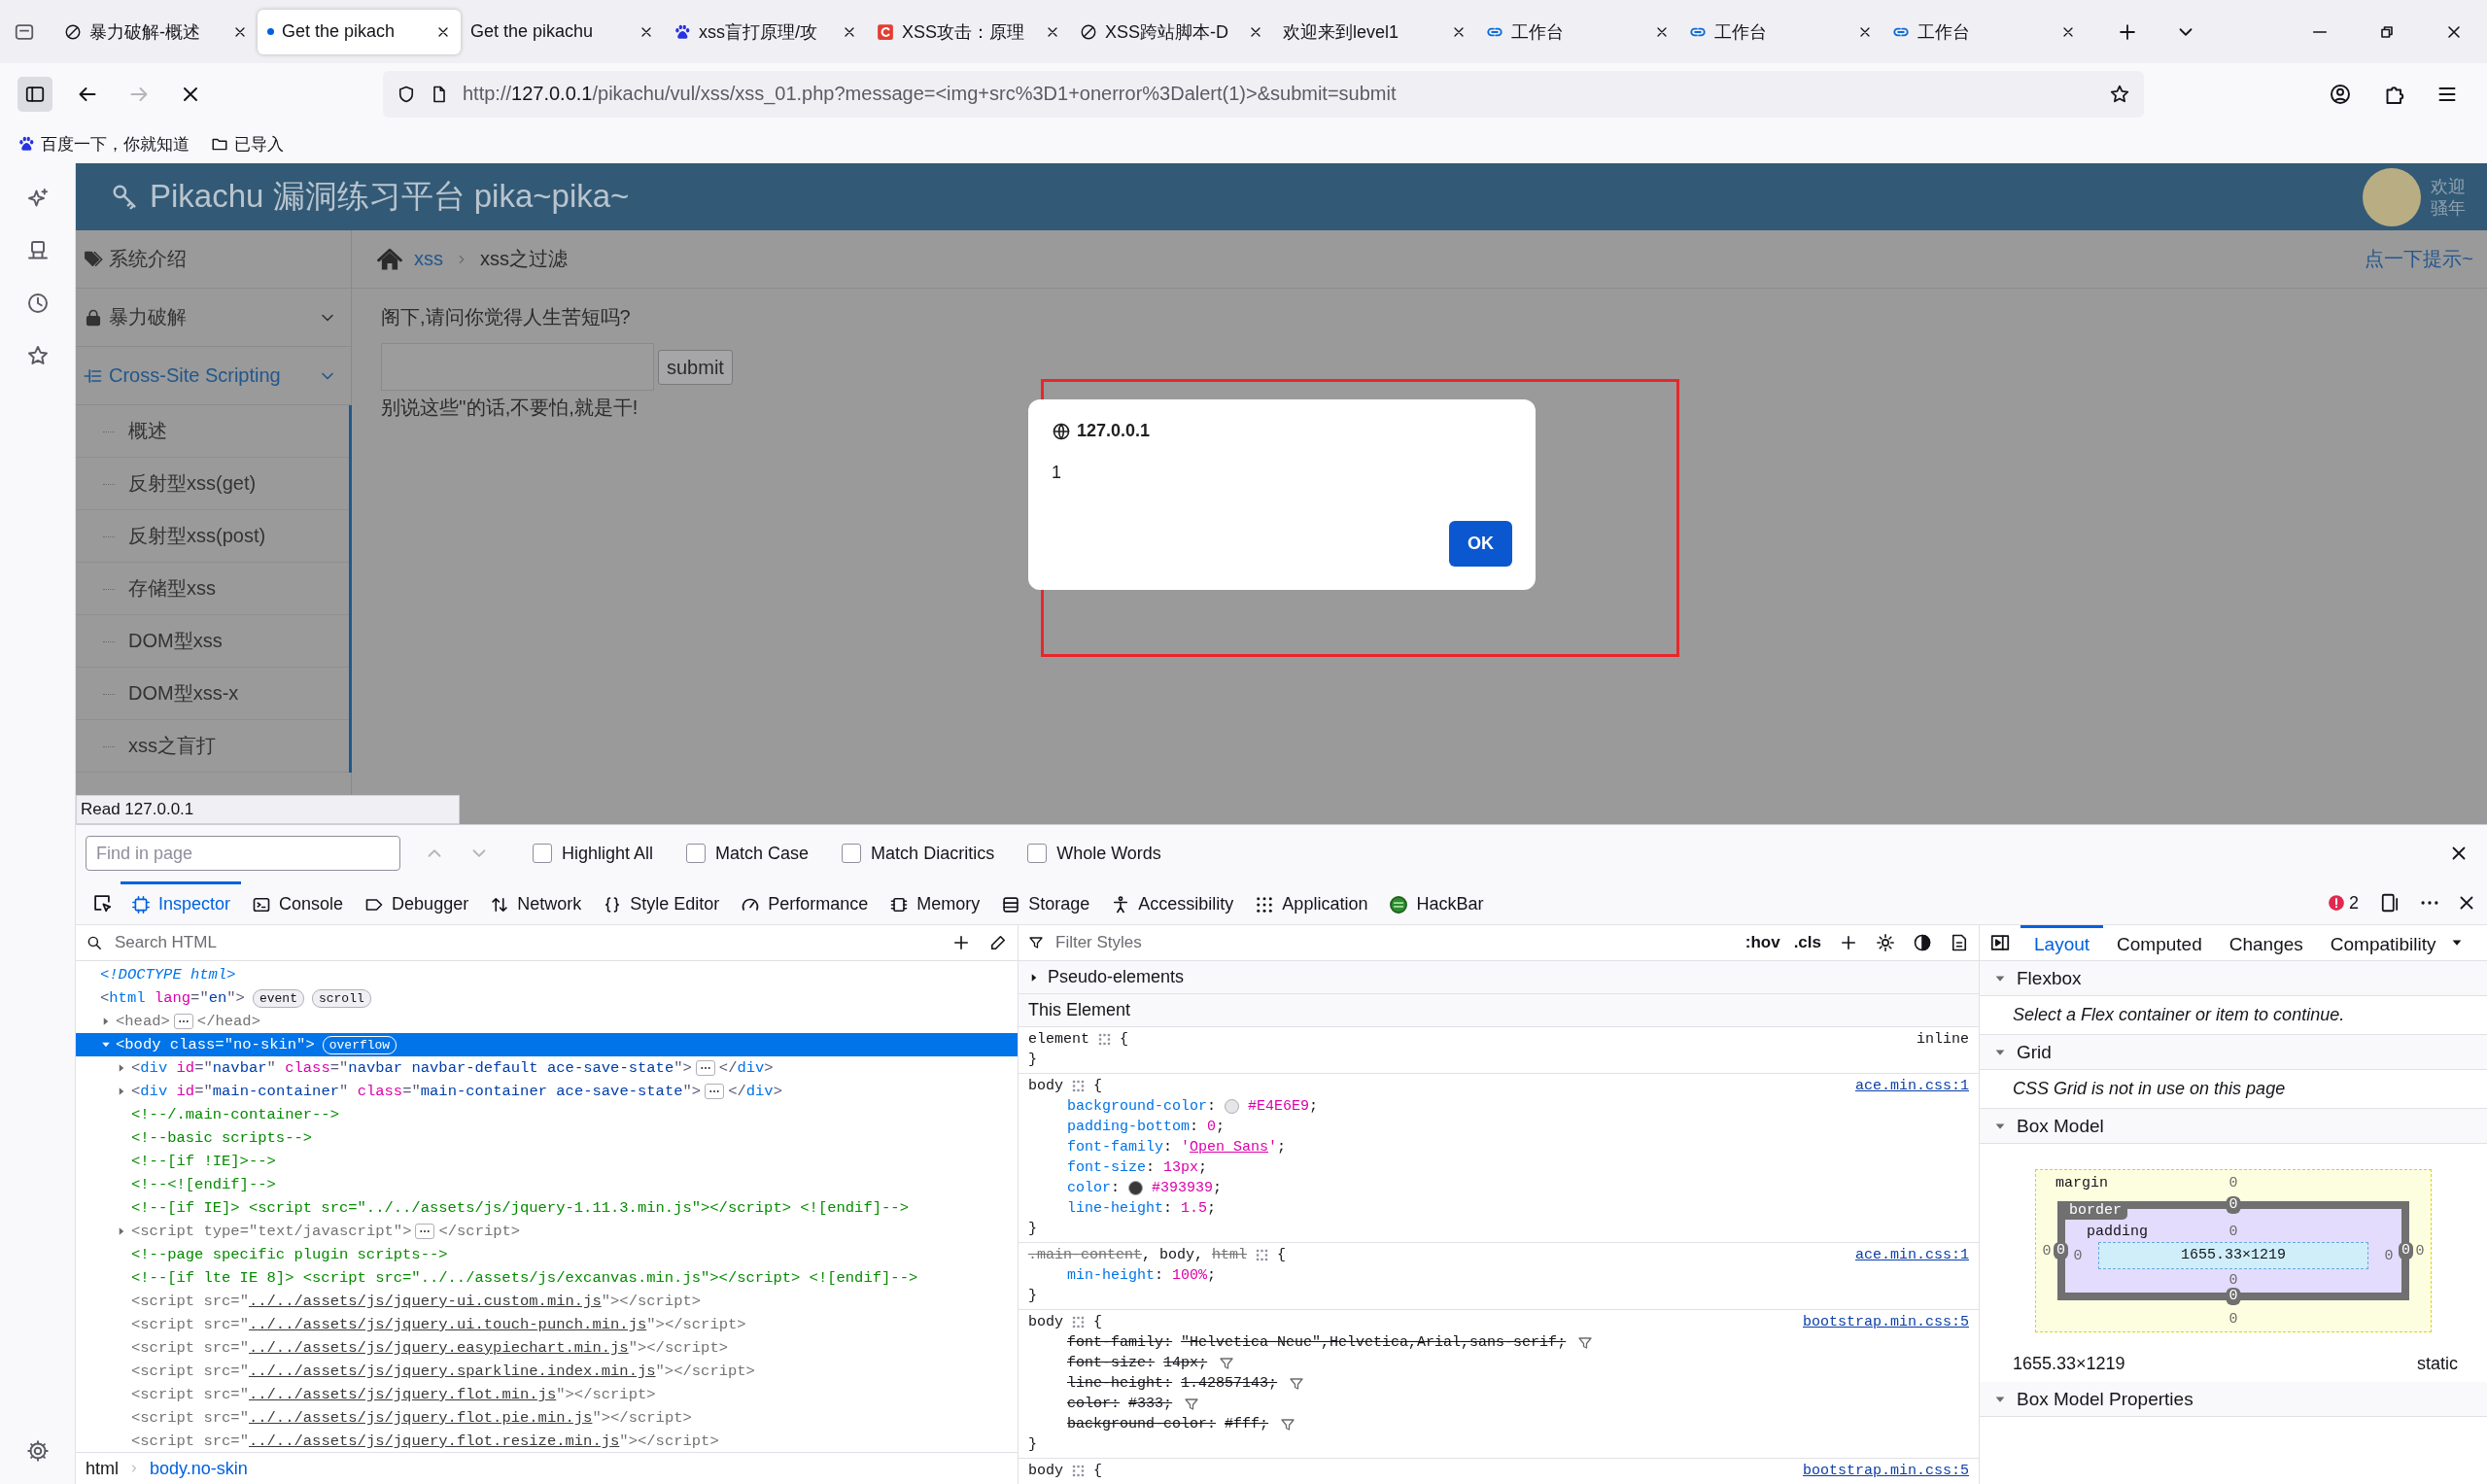 This screenshot has width=2487, height=1484. I want to click on pseudo-class-toggle: .cls, so click(1807, 942).